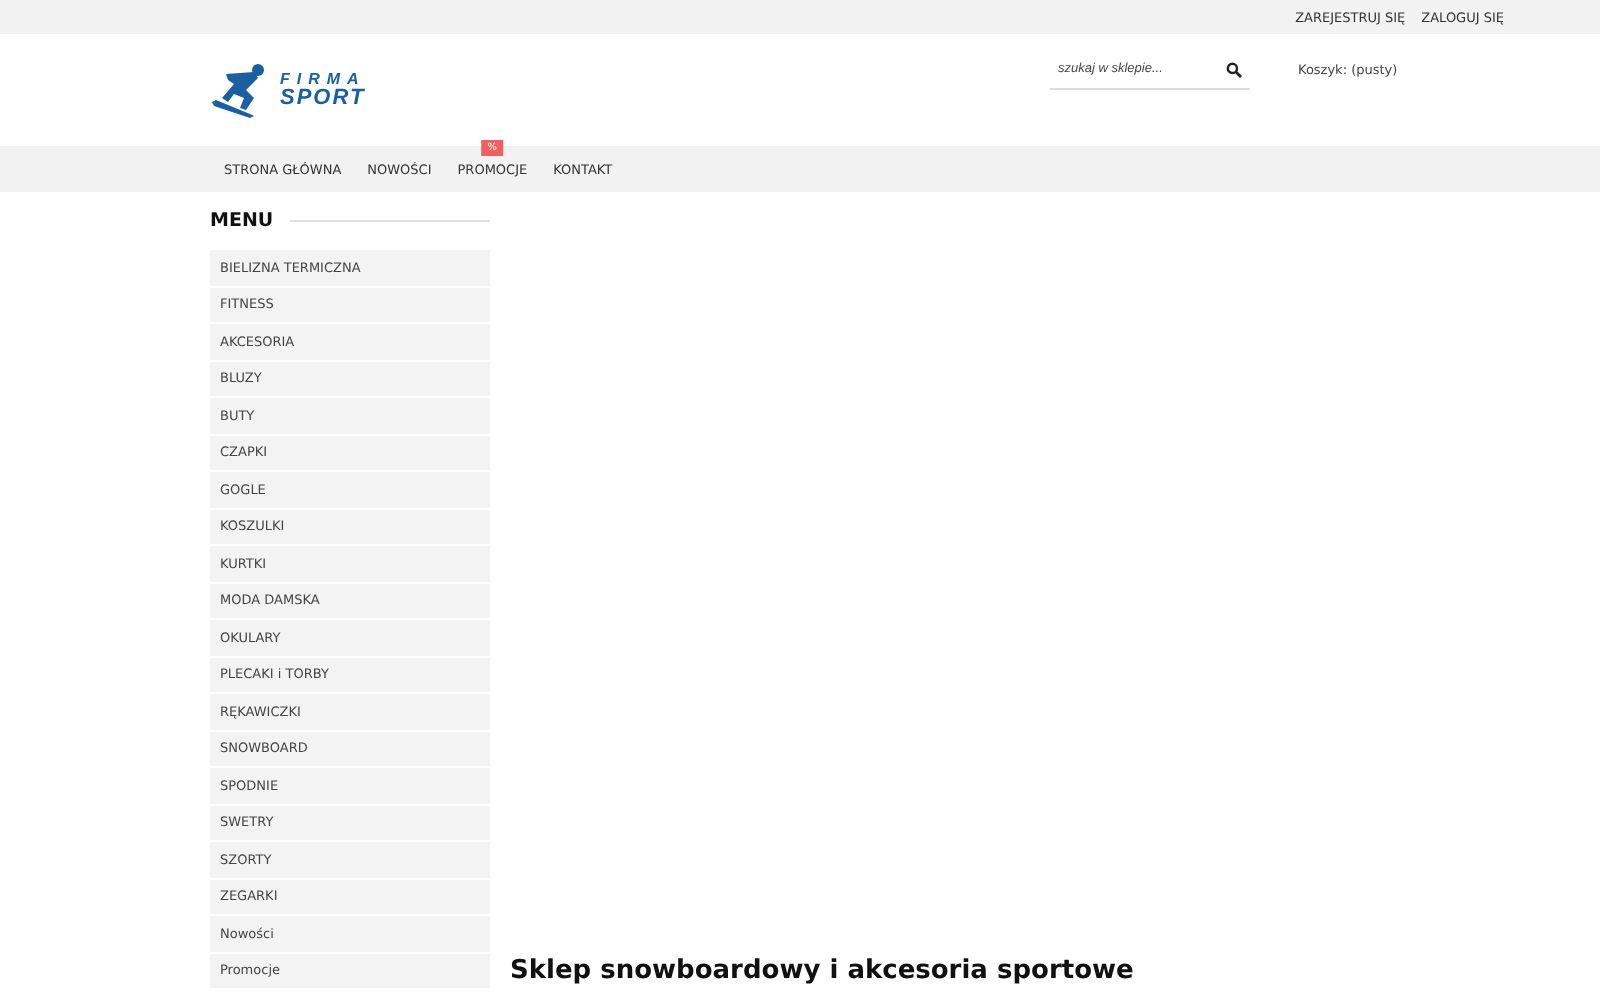 The height and width of the screenshot is (1000, 1600). What do you see at coordinates (323, 98) in the screenshot?
I see `logo-text: SPORT` at bounding box center [323, 98].